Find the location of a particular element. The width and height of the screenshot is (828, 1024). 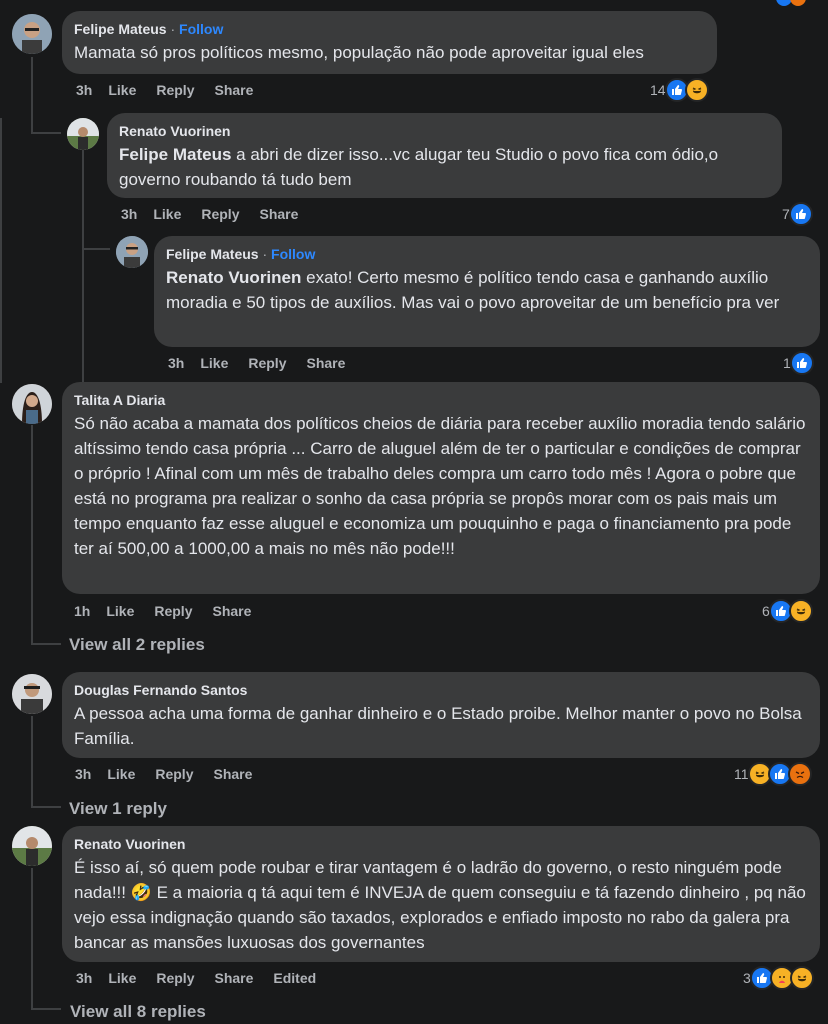

comment-actions: 1h Like Reply Share is located at coordinates (172, 611).